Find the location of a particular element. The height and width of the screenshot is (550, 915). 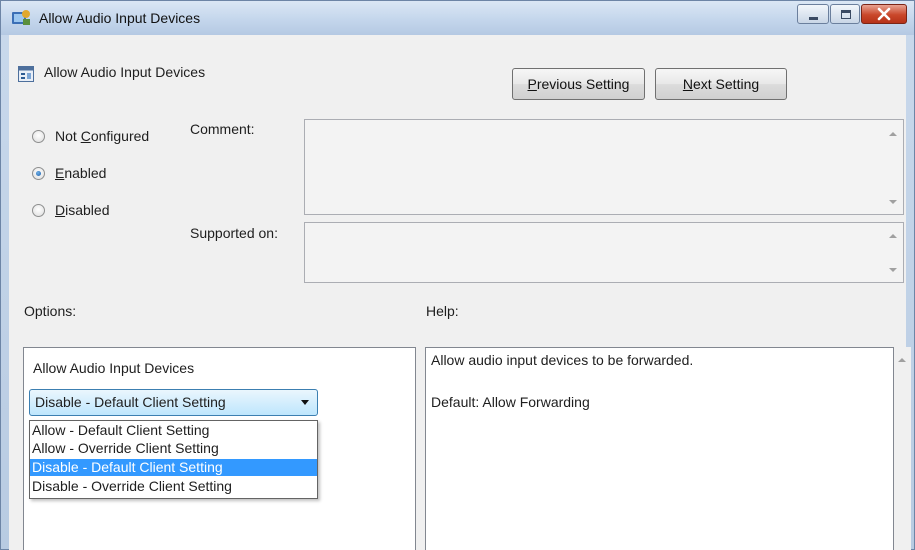

radio-label-rest: isabled is located at coordinates (87, 210).